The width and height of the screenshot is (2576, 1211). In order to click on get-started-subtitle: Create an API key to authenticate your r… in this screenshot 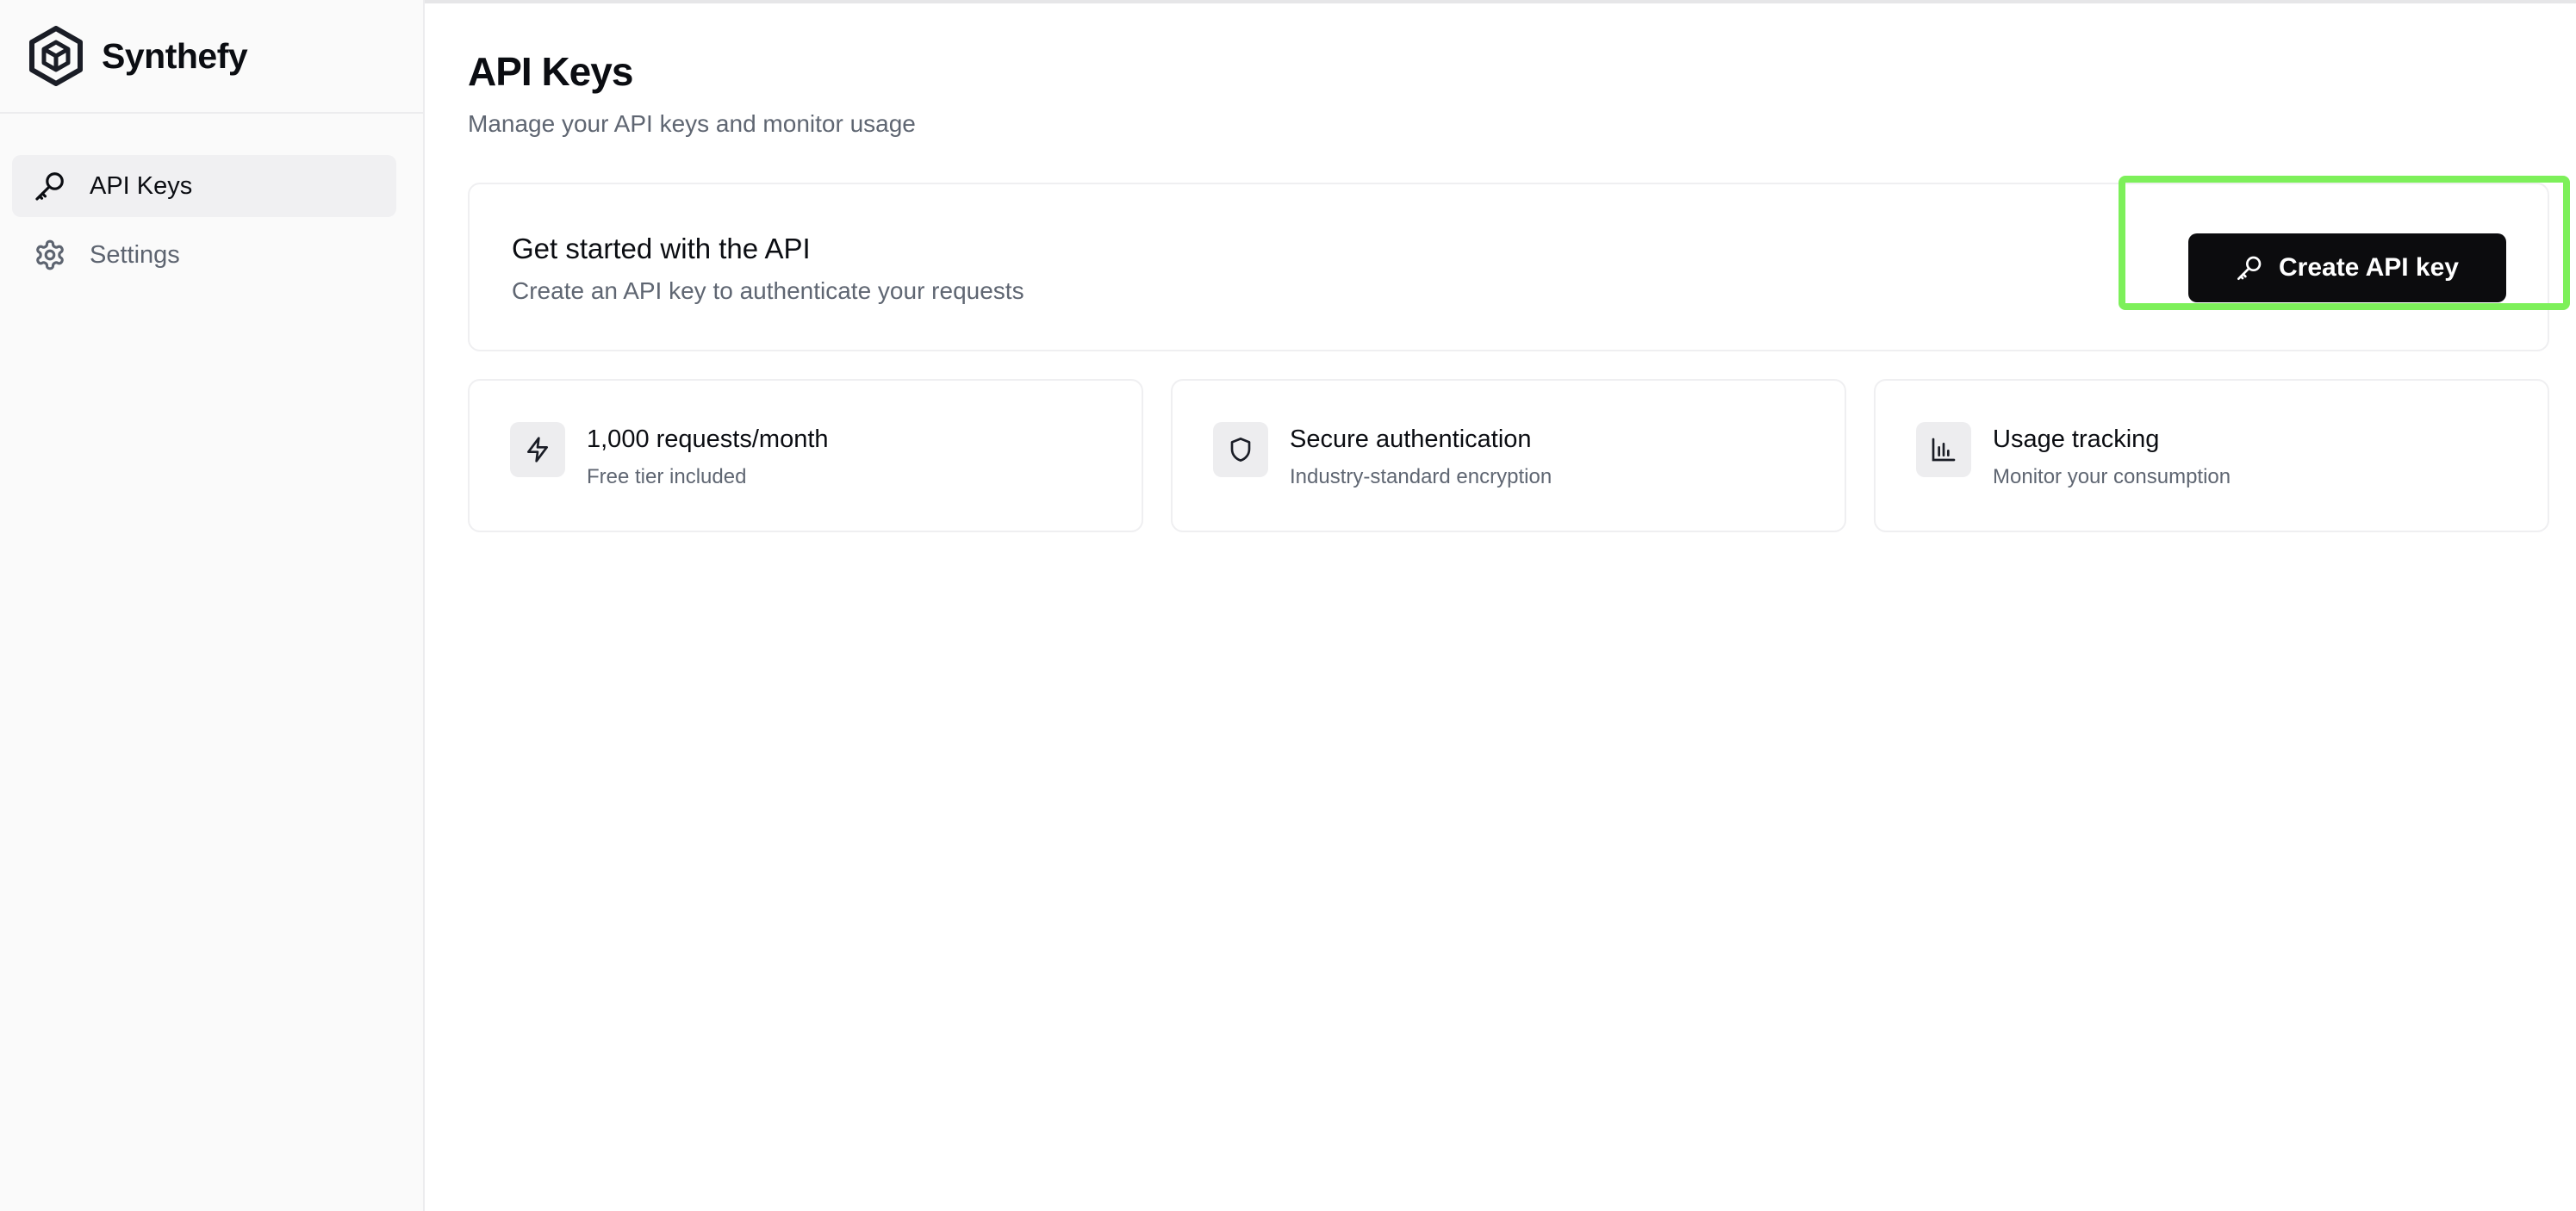, I will do `click(768, 290)`.